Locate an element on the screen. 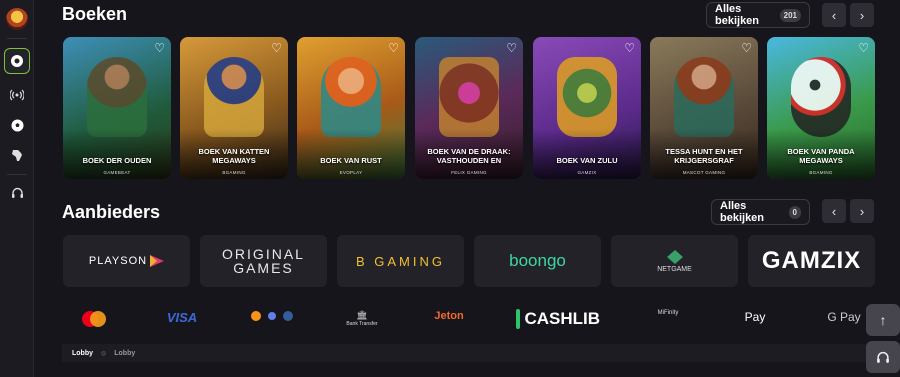 Image resolution: width=900 pixels, height=377 pixels. game-provider: GAMZIX is located at coordinates (587, 172).